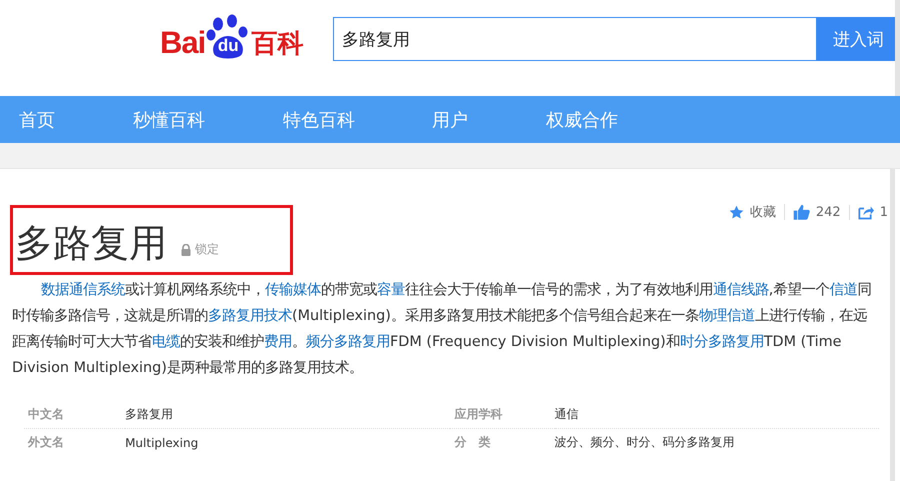  I want to click on info-label: 中文名, so click(75, 414).